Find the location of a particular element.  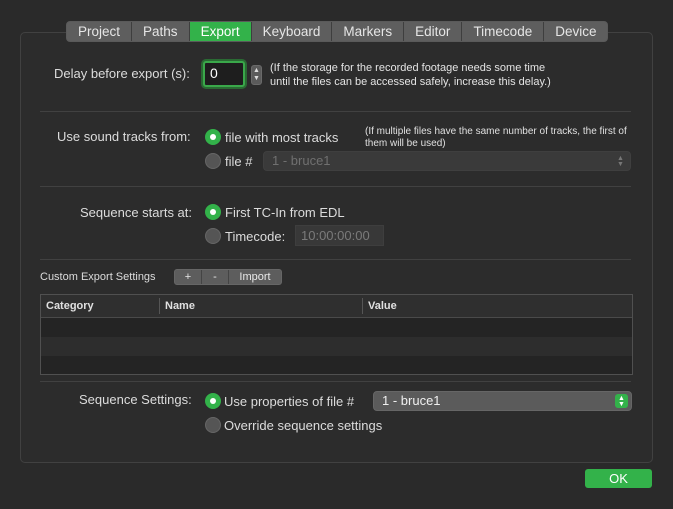

import-button: Import is located at coordinates (255, 277).